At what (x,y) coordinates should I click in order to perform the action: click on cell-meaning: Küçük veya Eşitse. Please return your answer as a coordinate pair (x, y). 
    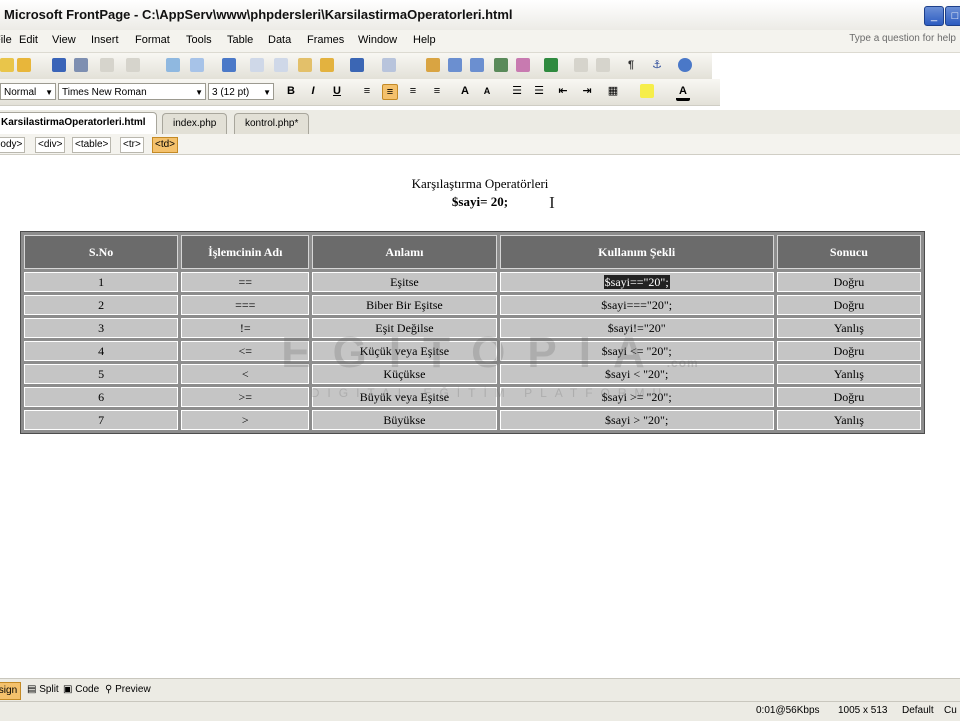
    Looking at the image, I should click on (404, 351).